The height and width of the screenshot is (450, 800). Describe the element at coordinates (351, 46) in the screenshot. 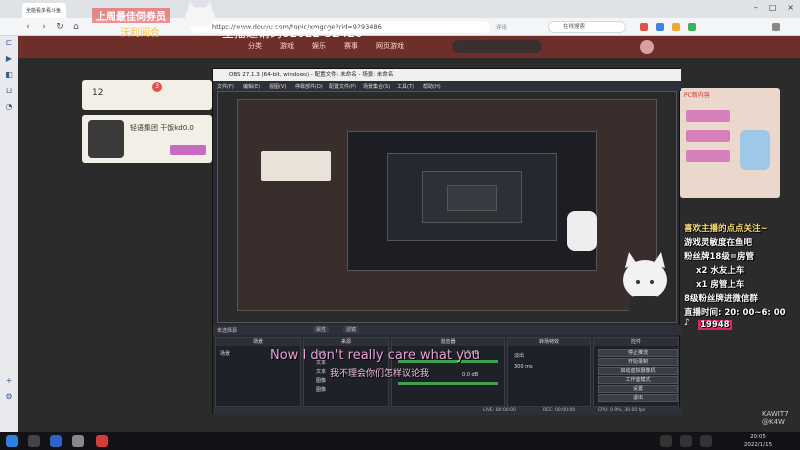

I see `nav-item: 赛事` at that location.